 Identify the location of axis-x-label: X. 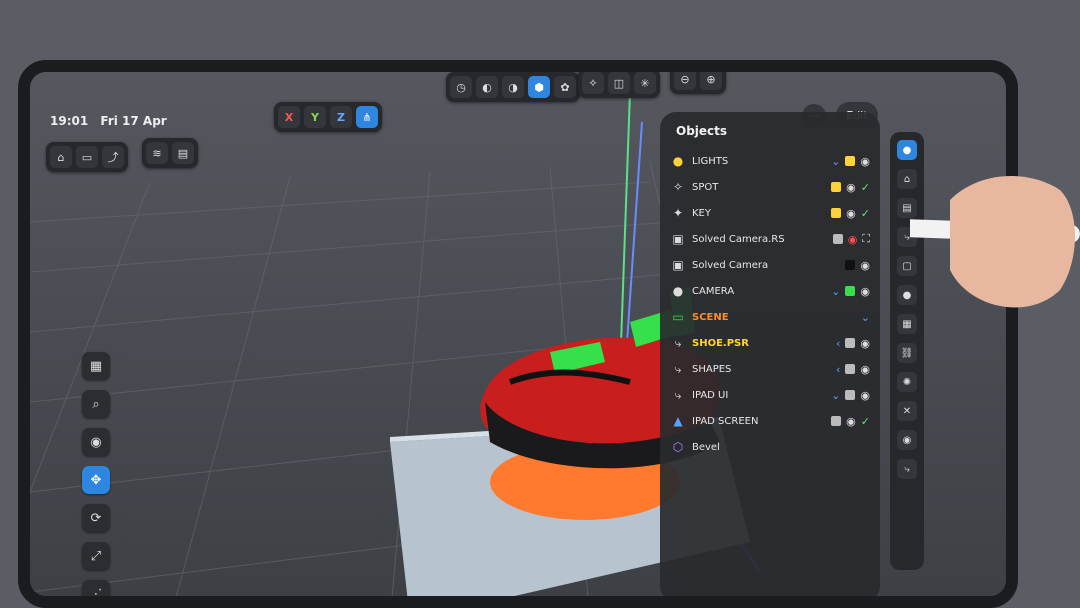
(289, 117).